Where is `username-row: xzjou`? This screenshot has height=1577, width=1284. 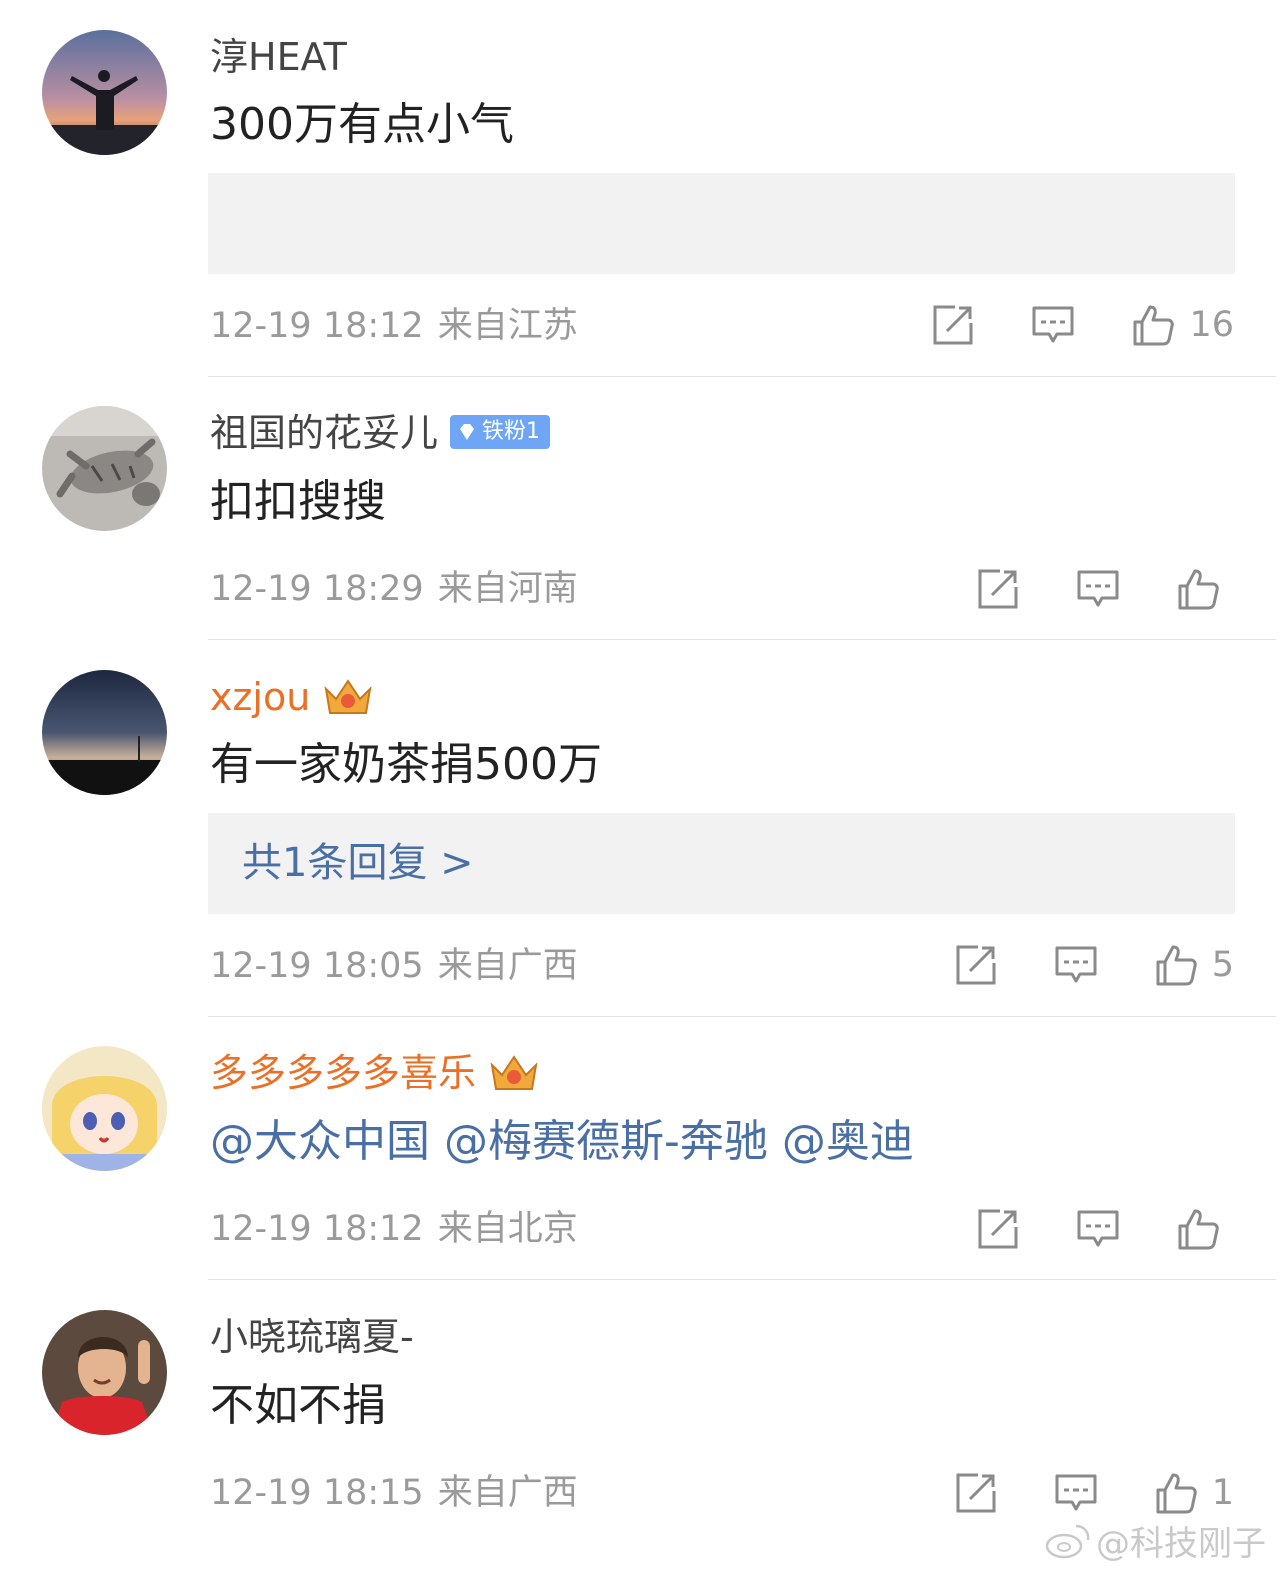
username-row: xzjou is located at coordinates (293, 698).